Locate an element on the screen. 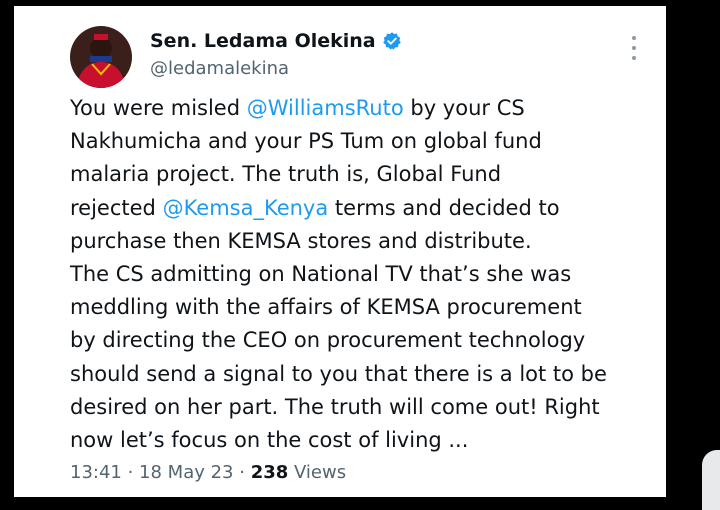 The image size is (720, 510). tweet-text-segment: terms and decided to is located at coordinates (444, 207).